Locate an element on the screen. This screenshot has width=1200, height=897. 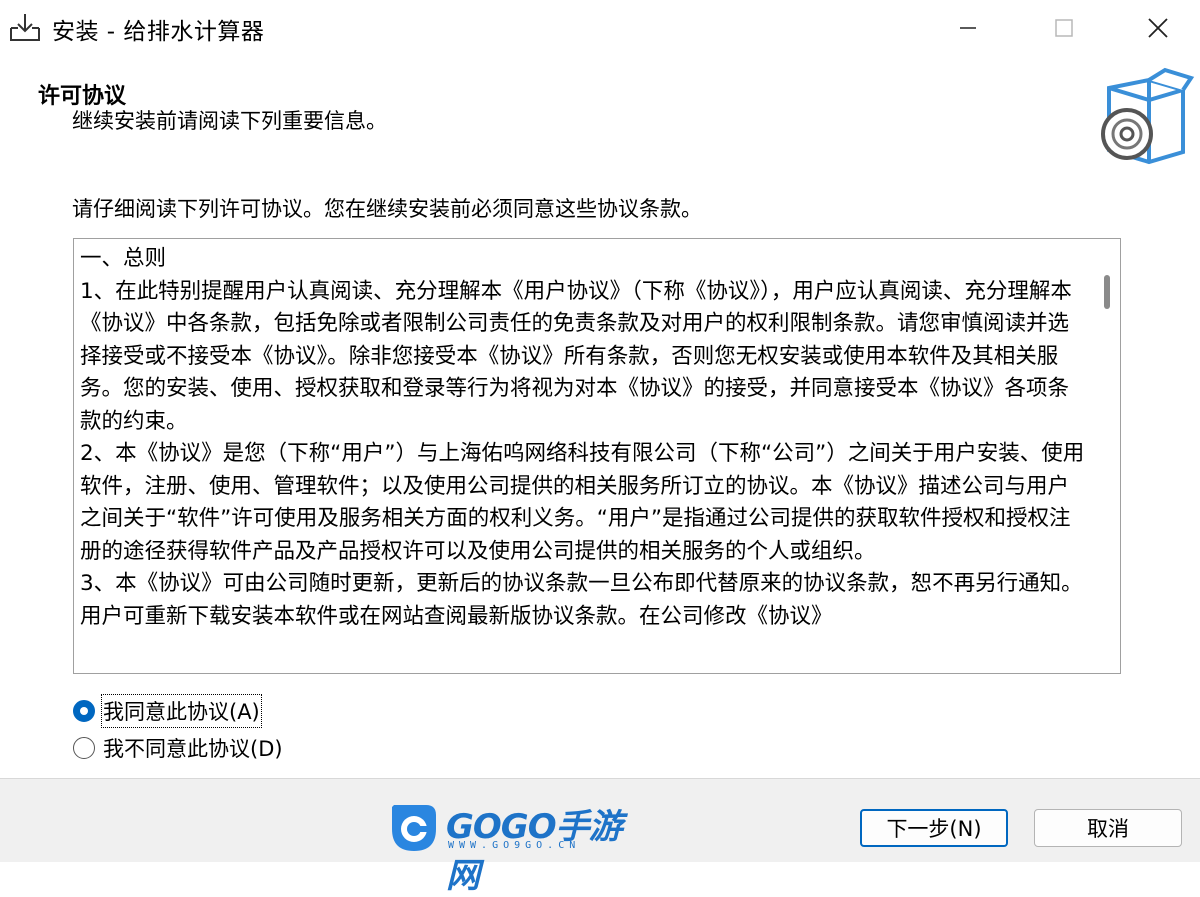
decline-option: 我不同意此协议(D) is located at coordinates (178, 748).